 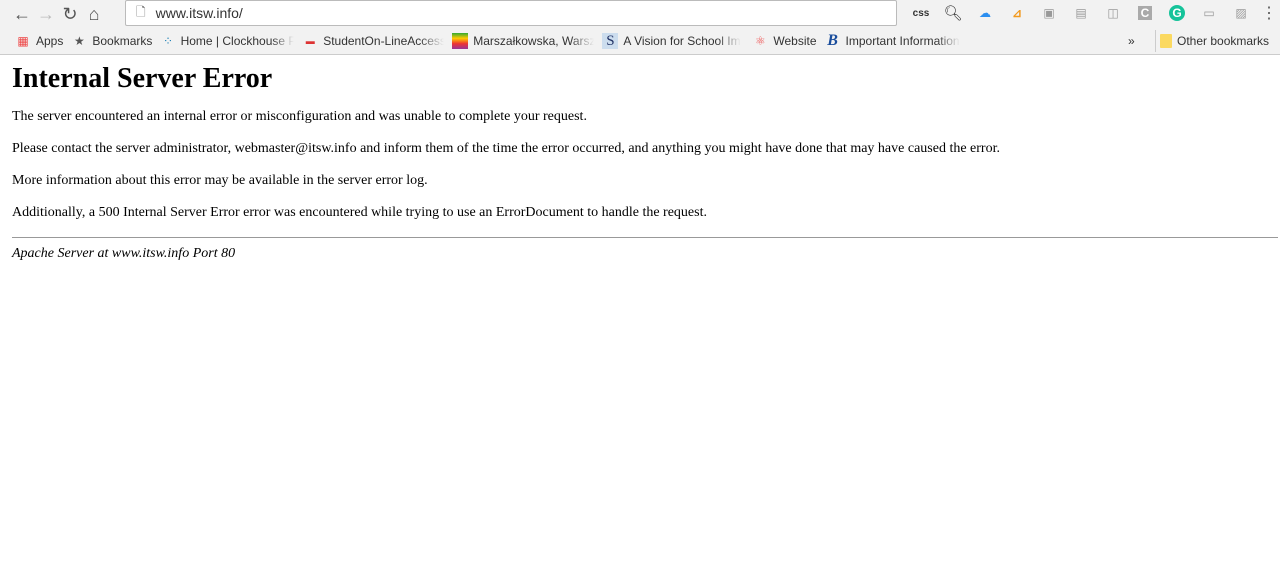 What do you see at coordinates (142, 78) in the screenshot?
I see `page-title: Internal Server Error` at bounding box center [142, 78].